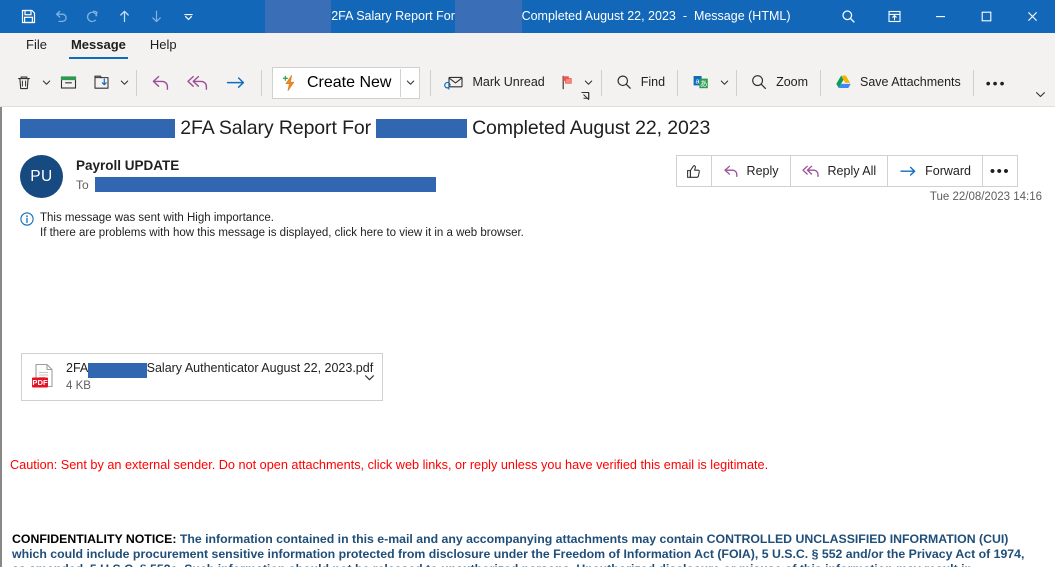  I want to click on reply-all-label: Reply All, so click(852, 171).